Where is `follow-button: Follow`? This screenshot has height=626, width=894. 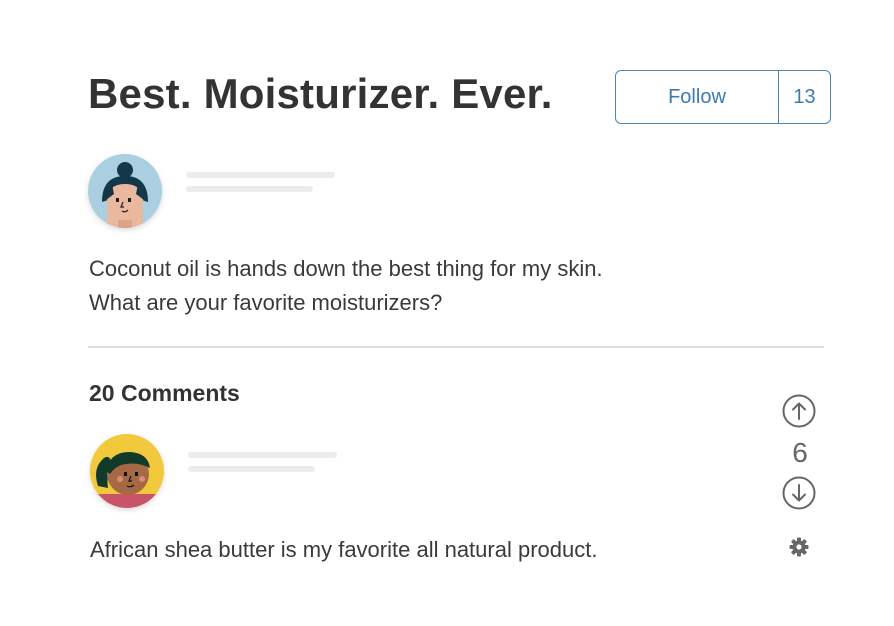
follow-button: Follow is located at coordinates (697, 97).